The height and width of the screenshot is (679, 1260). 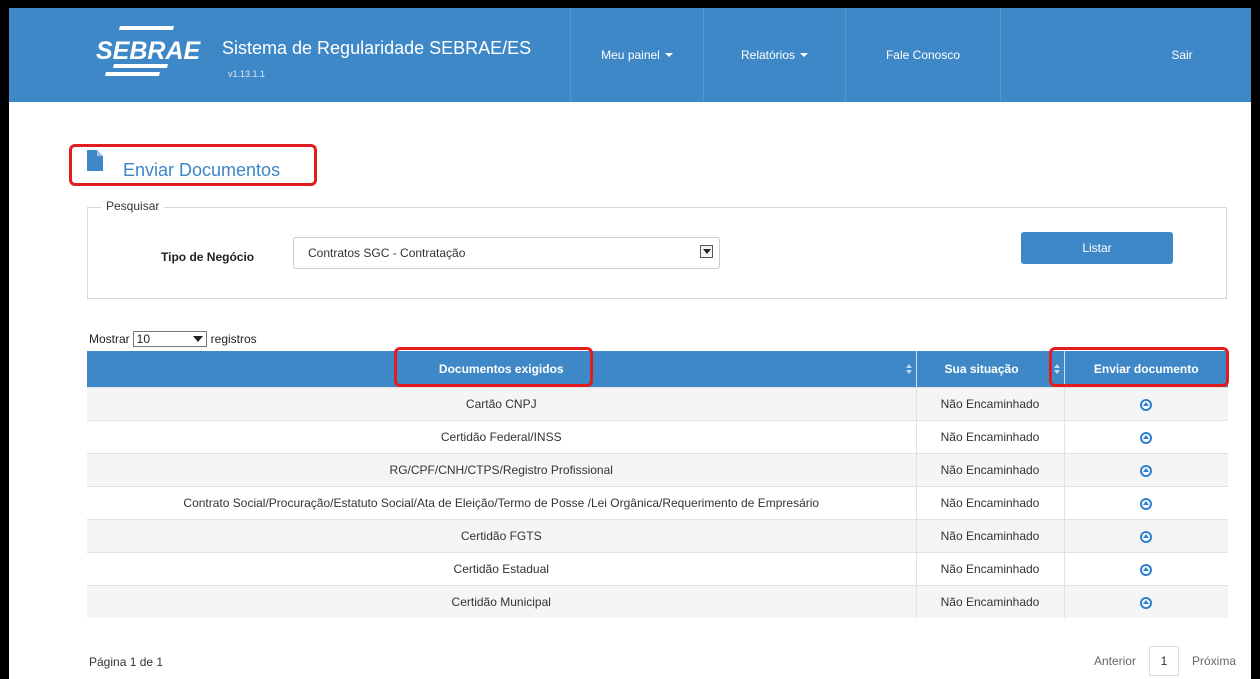 What do you see at coordinates (768, 55) in the screenshot?
I see `nav-relatorios-label: Relatórios` at bounding box center [768, 55].